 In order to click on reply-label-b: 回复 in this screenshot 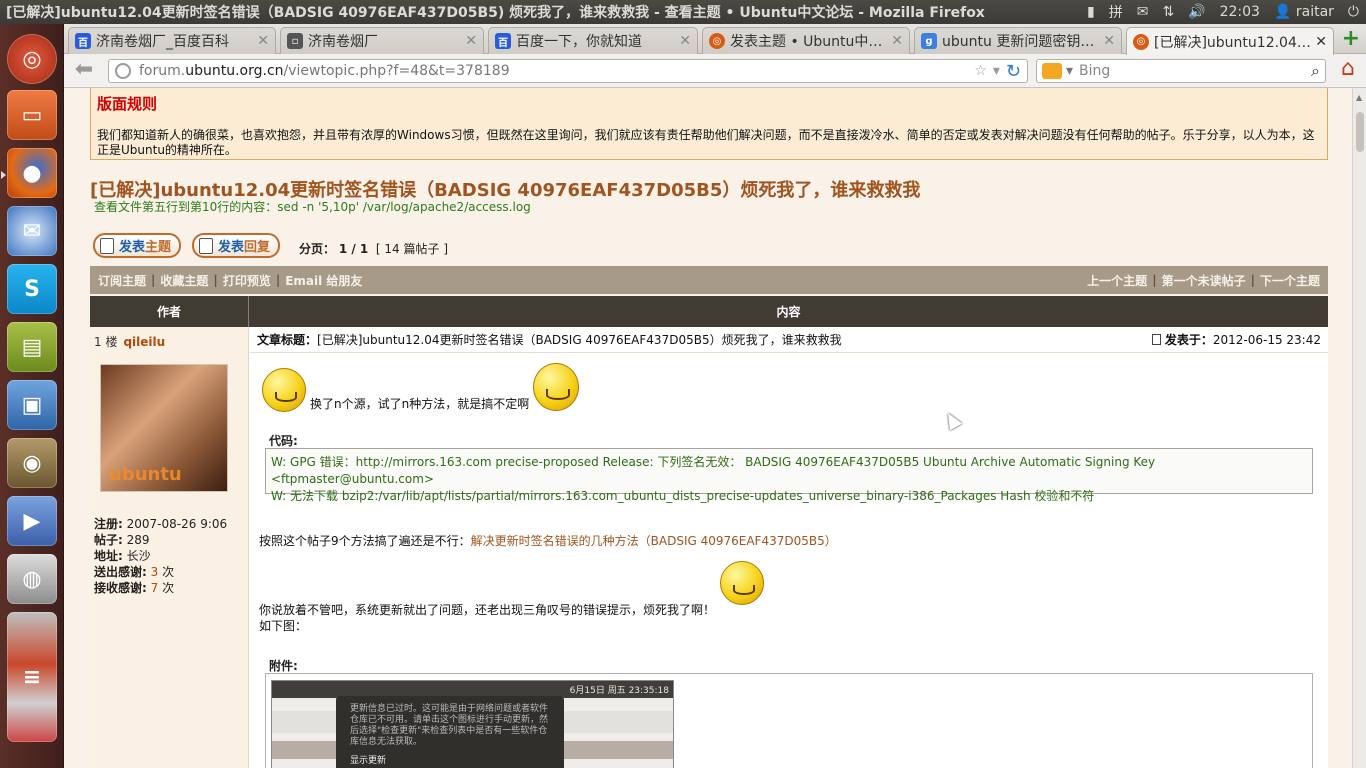, I will do `click(257, 247)`.